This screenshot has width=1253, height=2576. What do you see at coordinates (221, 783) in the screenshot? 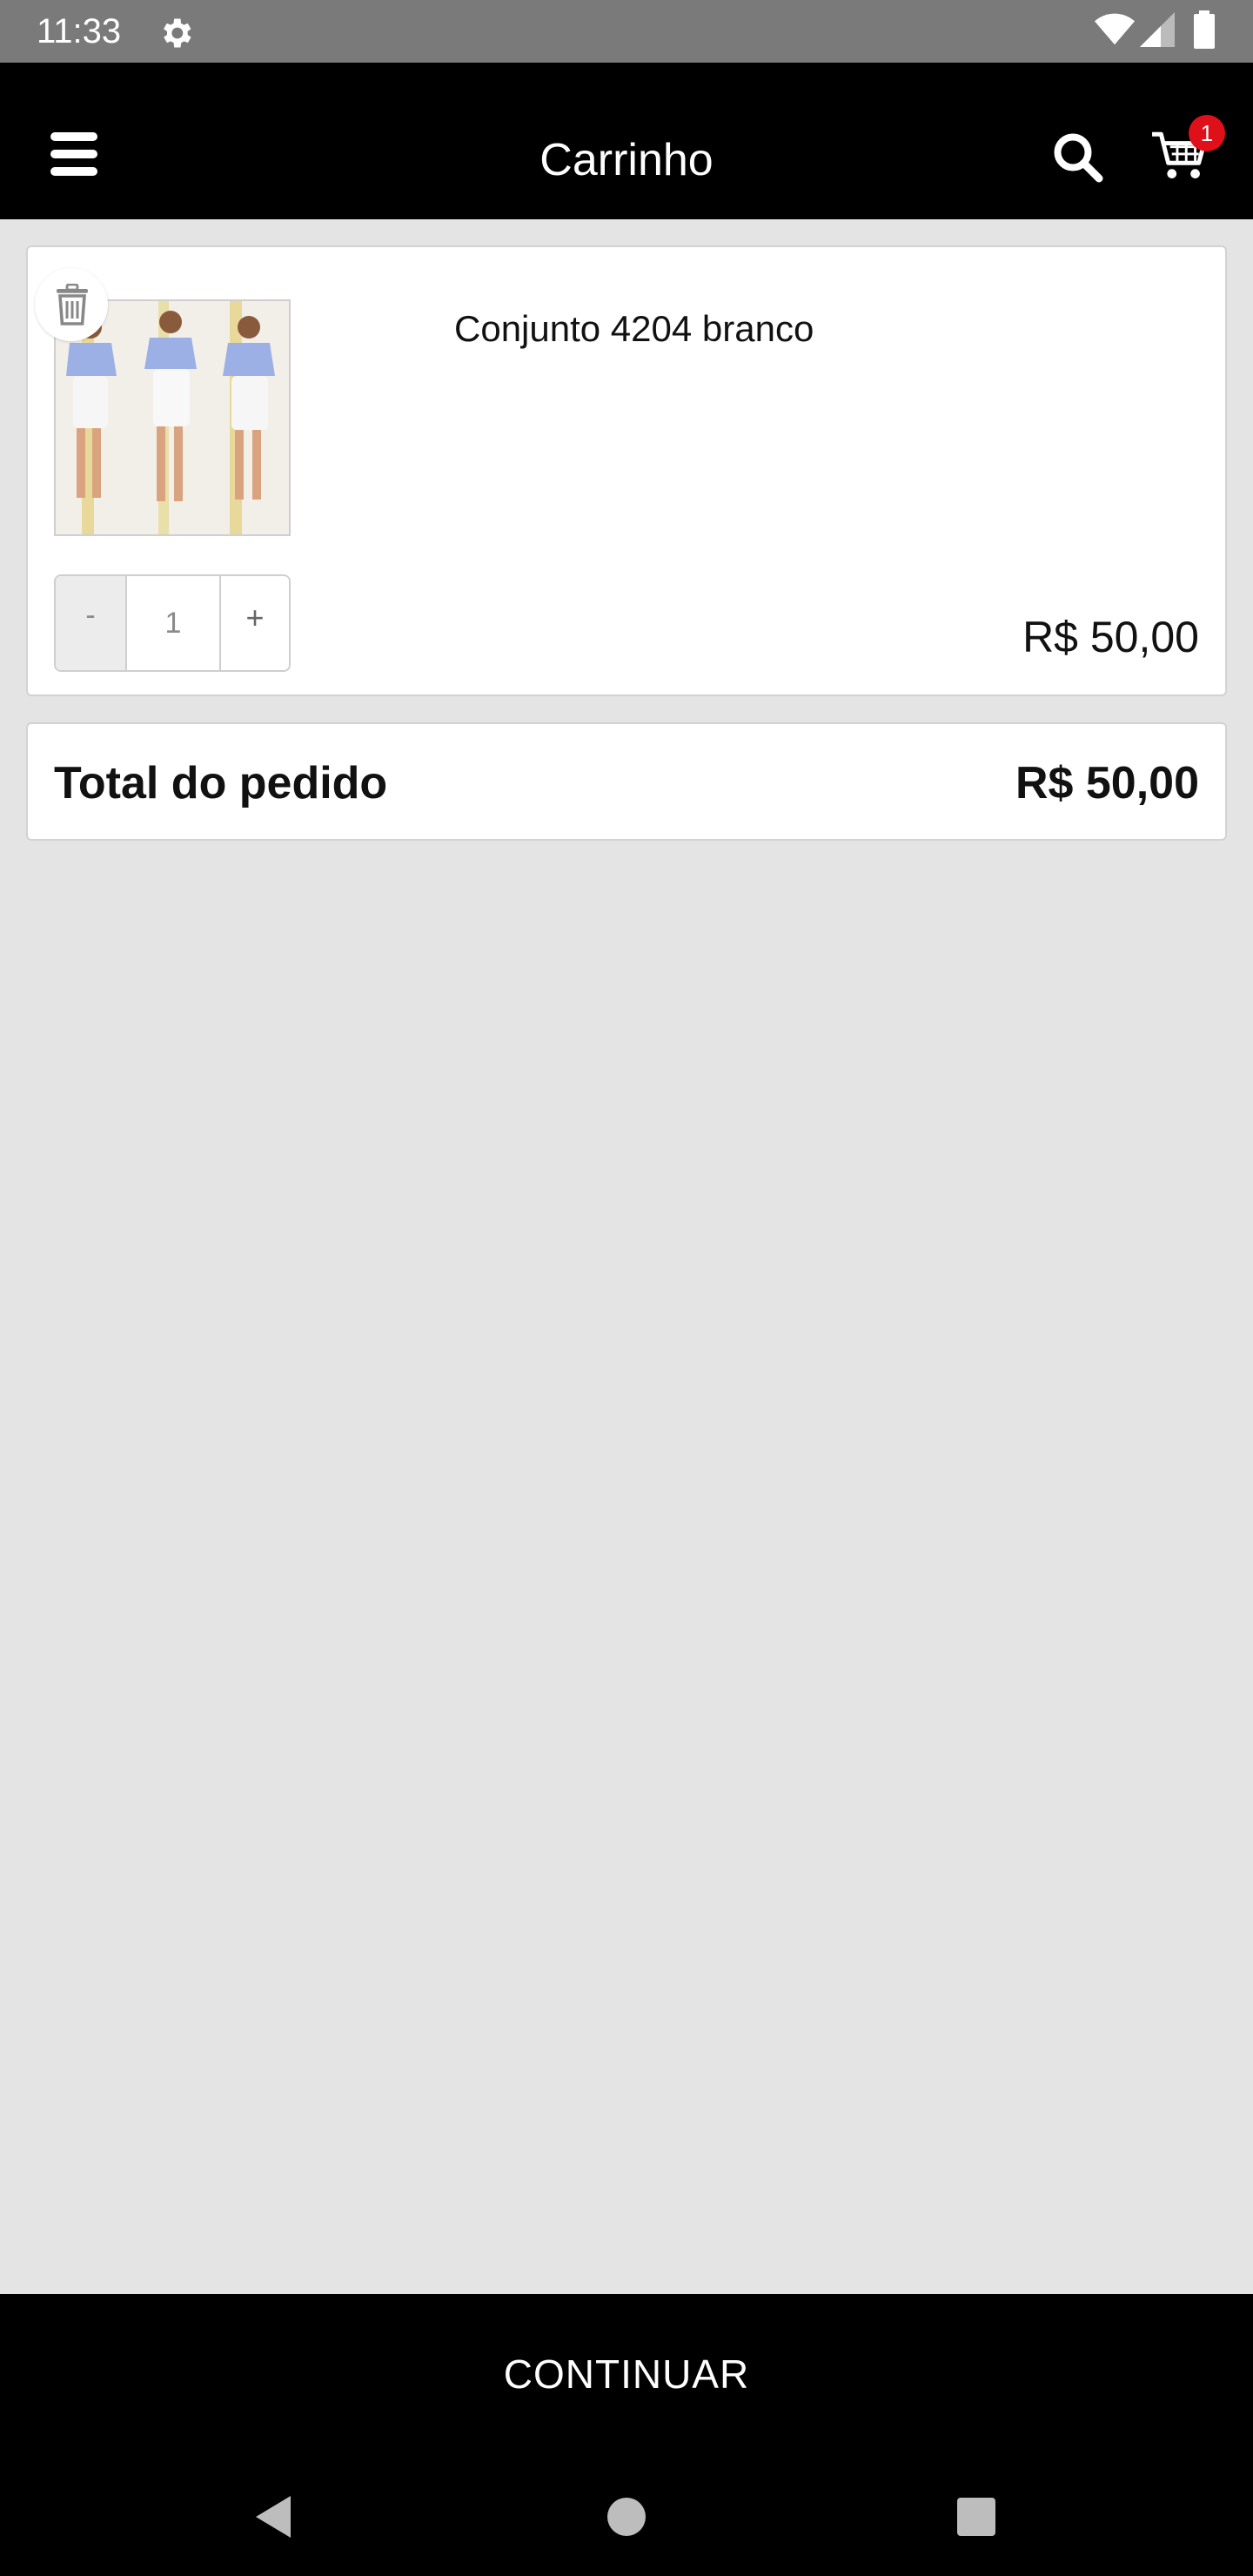
I see `order-total-label: Total do pedido` at bounding box center [221, 783].